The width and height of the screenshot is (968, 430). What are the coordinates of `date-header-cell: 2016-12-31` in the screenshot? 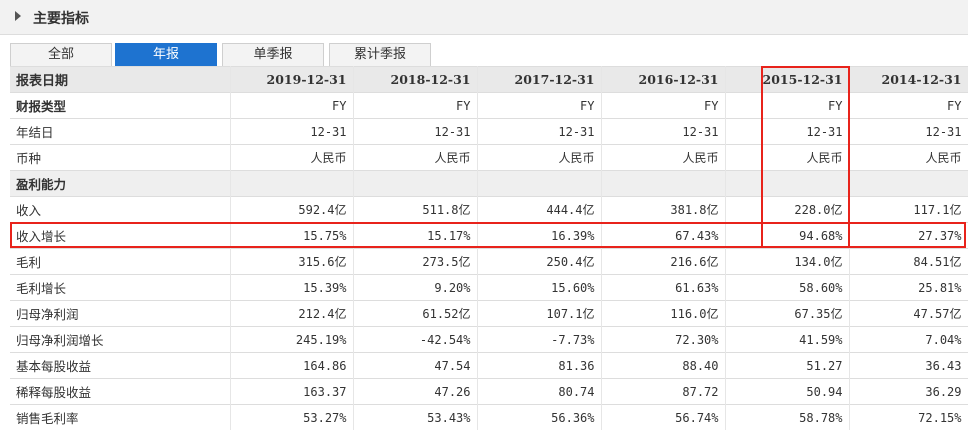 It's located at (663, 80).